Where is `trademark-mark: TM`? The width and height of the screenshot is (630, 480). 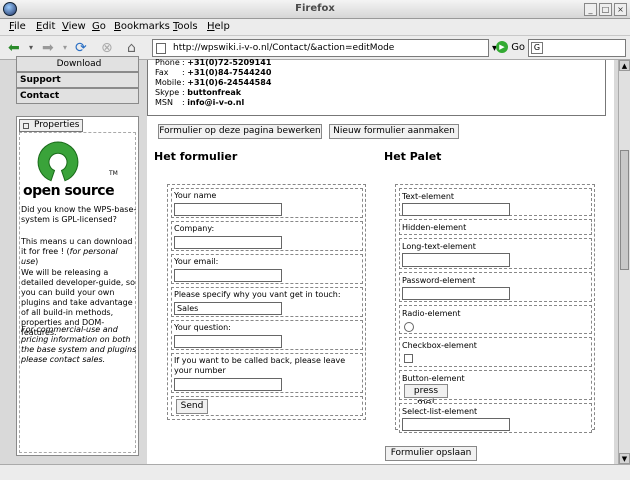
trademark-mark: TM is located at coordinates (113, 173).